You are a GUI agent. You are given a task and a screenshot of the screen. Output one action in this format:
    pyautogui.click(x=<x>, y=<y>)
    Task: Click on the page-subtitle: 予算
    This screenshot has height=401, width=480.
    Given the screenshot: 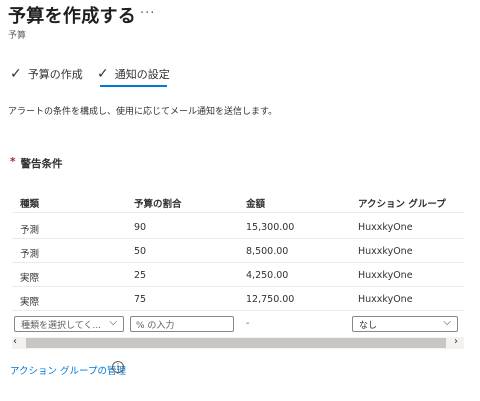 What is the action you would take?
    pyautogui.click(x=17, y=36)
    